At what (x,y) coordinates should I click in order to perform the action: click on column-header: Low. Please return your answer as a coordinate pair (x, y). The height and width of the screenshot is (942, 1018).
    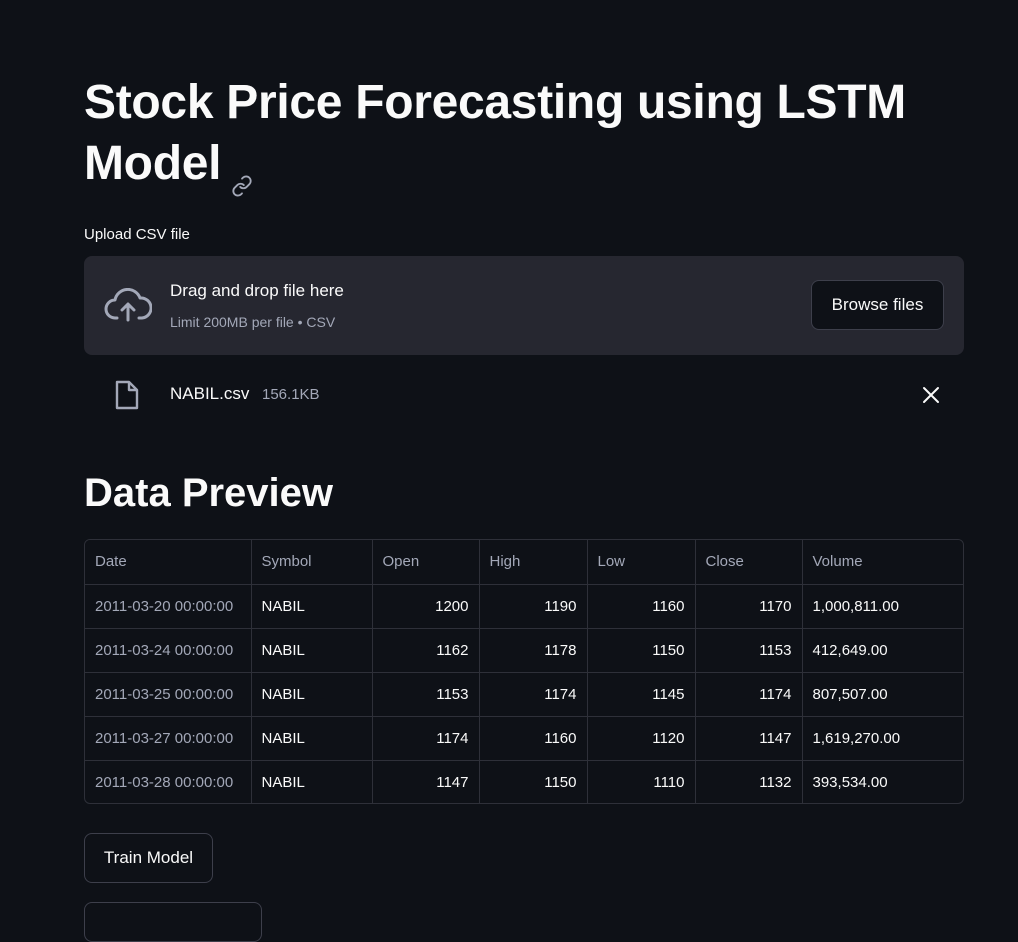
    Looking at the image, I should click on (641, 562).